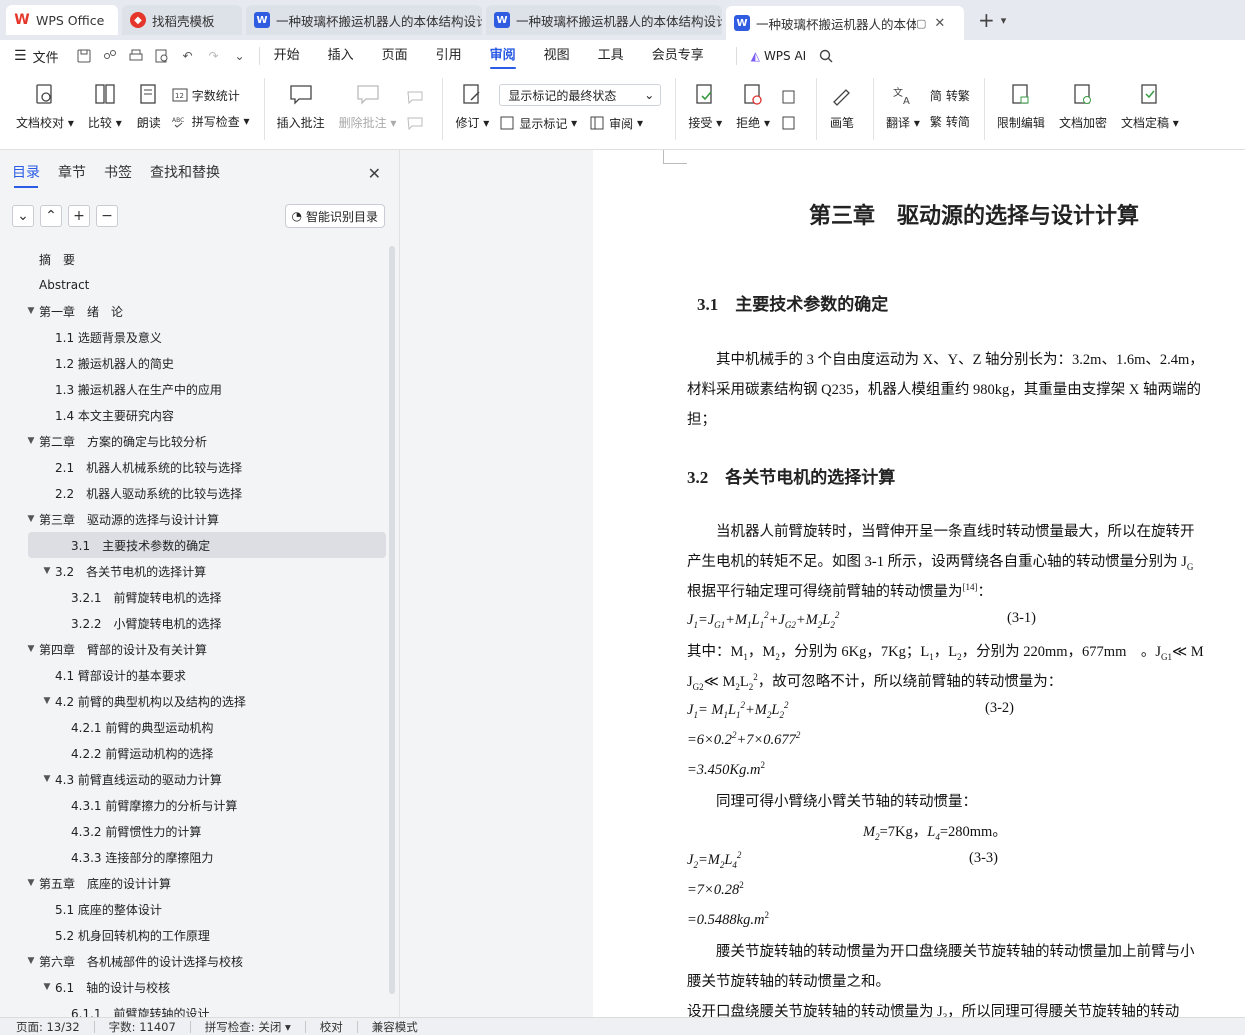 The width and height of the screenshot is (1245, 1035). What do you see at coordinates (211, 121) in the screenshot?
I see `spell-check-button: ABC 拼写检查 ▾` at bounding box center [211, 121].